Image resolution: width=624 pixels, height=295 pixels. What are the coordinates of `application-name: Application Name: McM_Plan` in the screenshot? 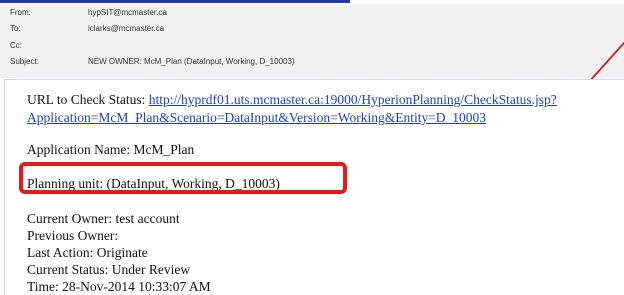 It's located at (111, 149).